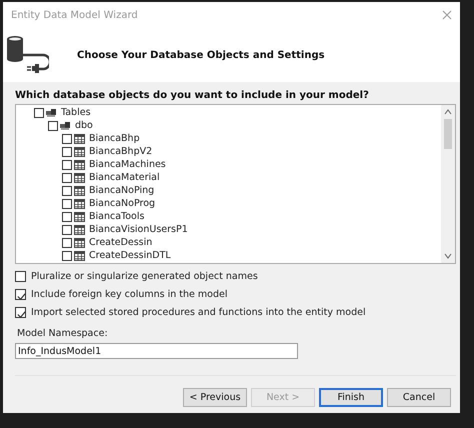 The width and height of the screenshot is (474, 428). I want to click on tree-item: BiancaBhp, so click(114, 138).